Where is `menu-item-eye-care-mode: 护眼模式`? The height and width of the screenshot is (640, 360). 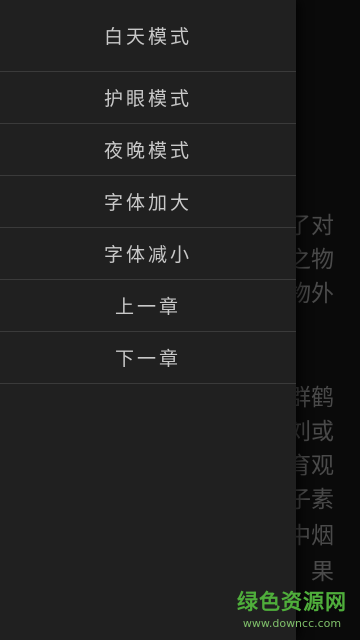
menu-item-eye-care-mode: 护眼模式 is located at coordinates (148, 98).